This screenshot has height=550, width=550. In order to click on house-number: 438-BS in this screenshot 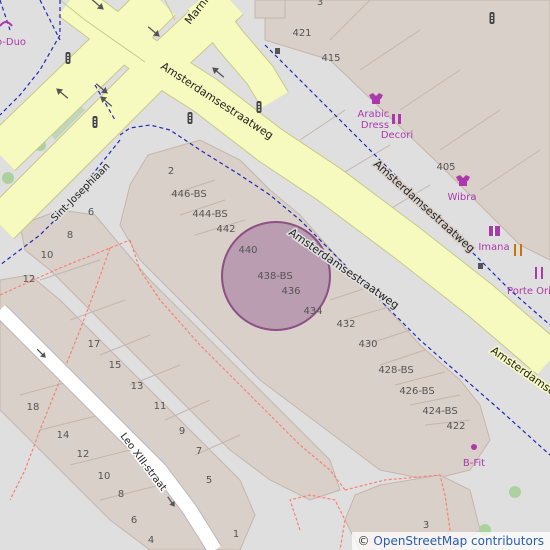, I will do `click(274, 276)`.